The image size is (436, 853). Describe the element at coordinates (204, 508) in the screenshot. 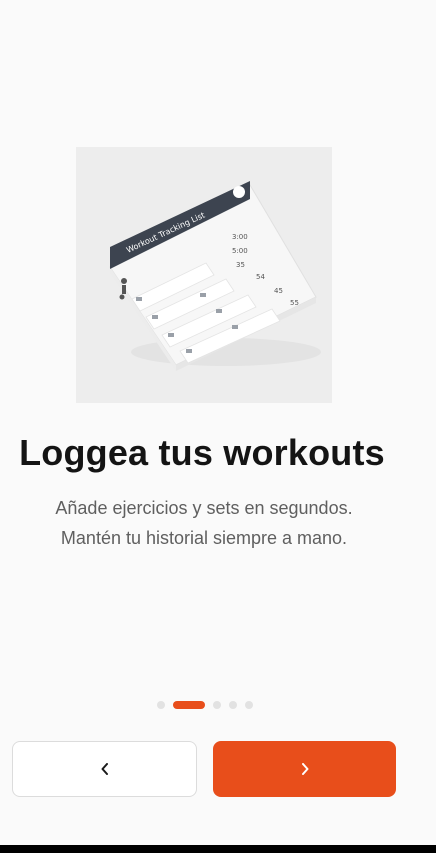

I see `subtitle-line-1: Añade ejercicios y sets en segundos.` at that location.